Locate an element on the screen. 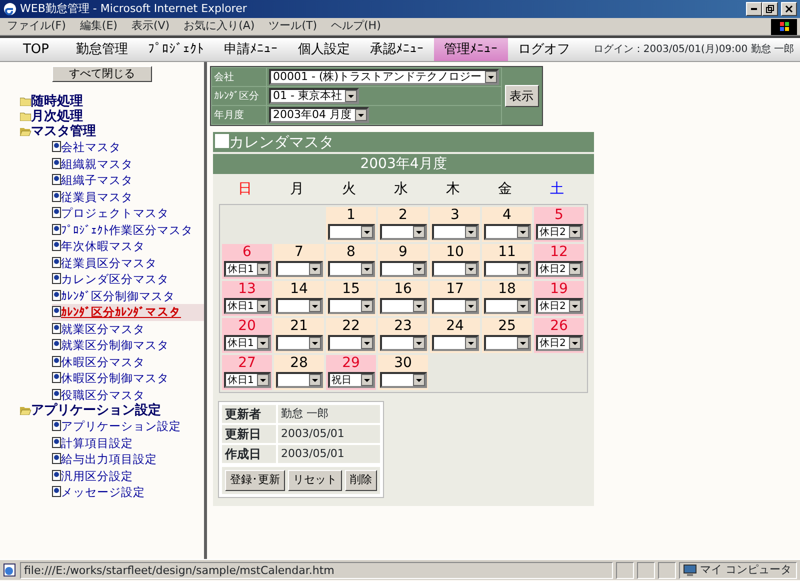  day-number: 28 is located at coordinates (299, 363).